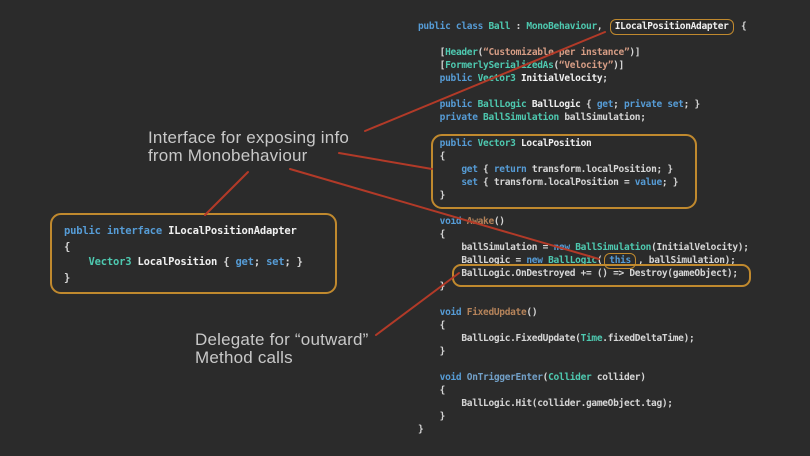 Image resolution: width=810 pixels, height=456 pixels. What do you see at coordinates (496, 312) in the screenshot?
I see `code-token: FixedUpdate` at bounding box center [496, 312].